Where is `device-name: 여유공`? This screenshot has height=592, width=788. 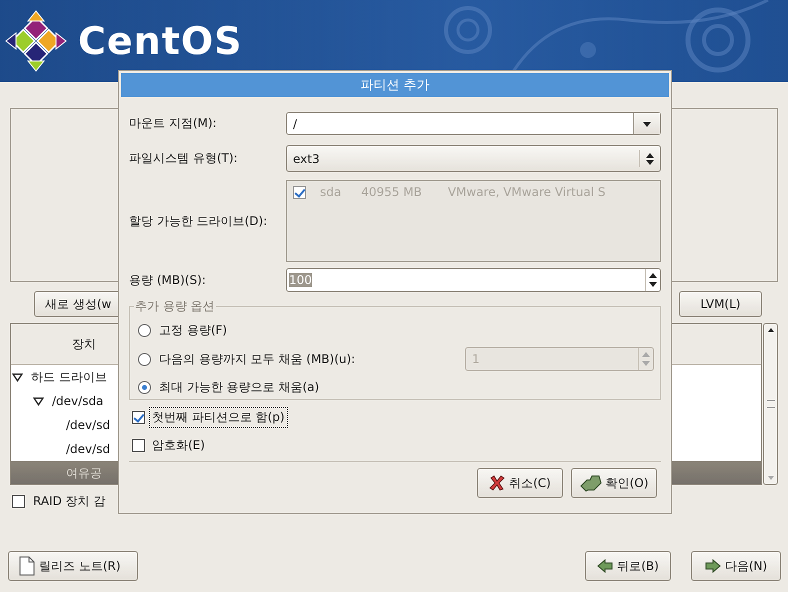 device-name: 여유공 is located at coordinates (84, 473).